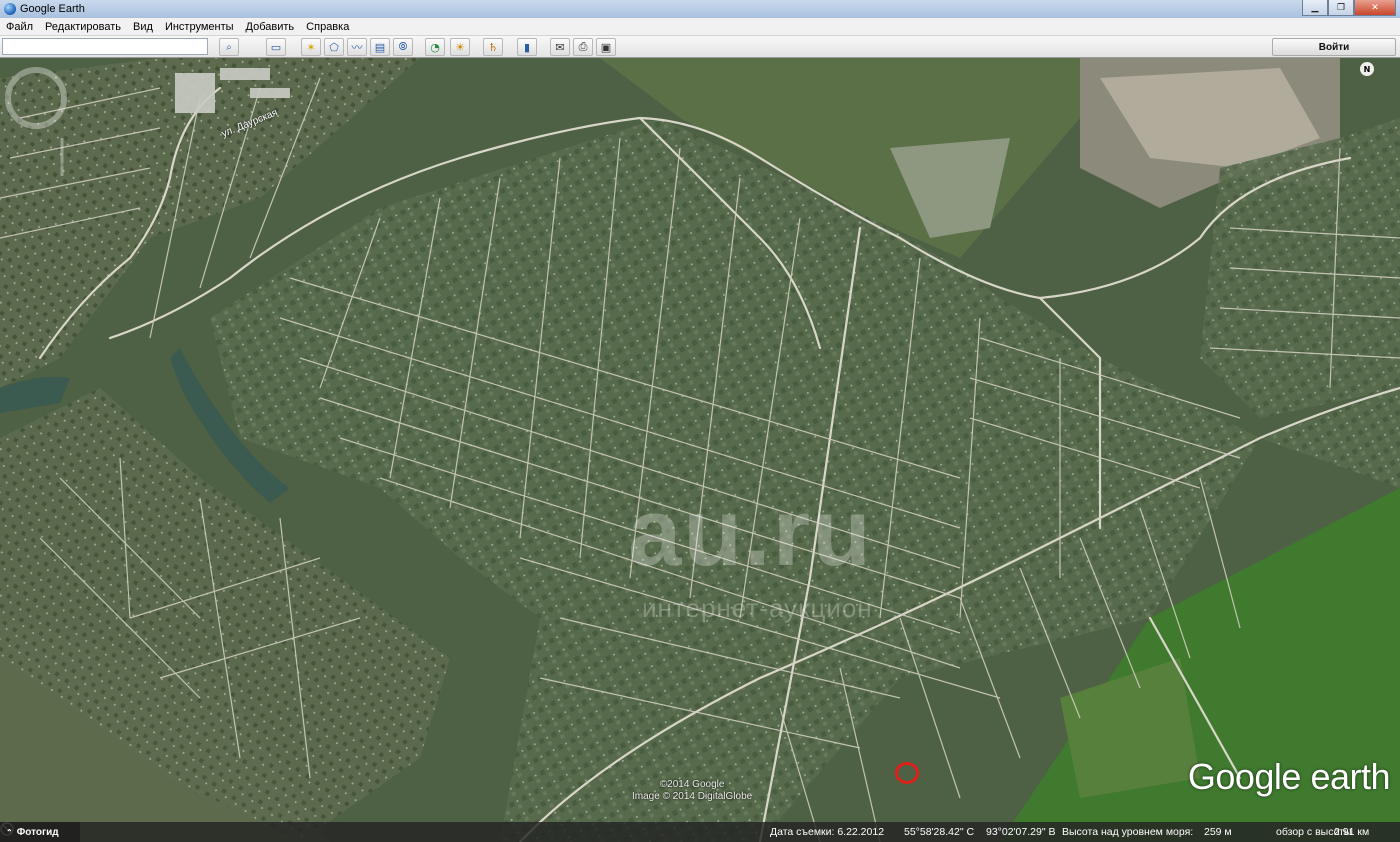 The height and width of the screenshot is (842, 1400). What do you see at coordinates (35, 118) in the screenshot?
I see `navigation-controls` at bounding box center [35, 118].